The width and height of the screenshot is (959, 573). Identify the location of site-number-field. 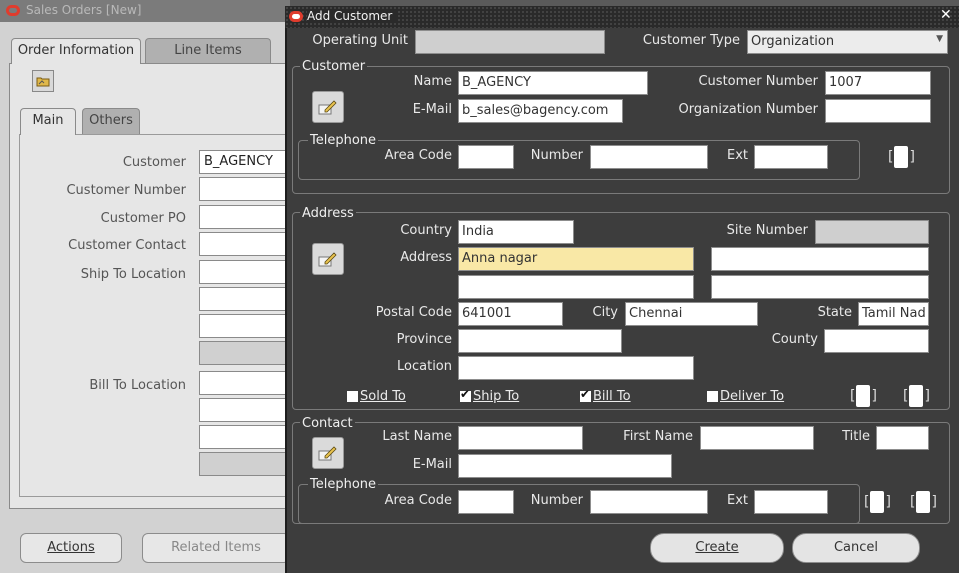
(872, 232).